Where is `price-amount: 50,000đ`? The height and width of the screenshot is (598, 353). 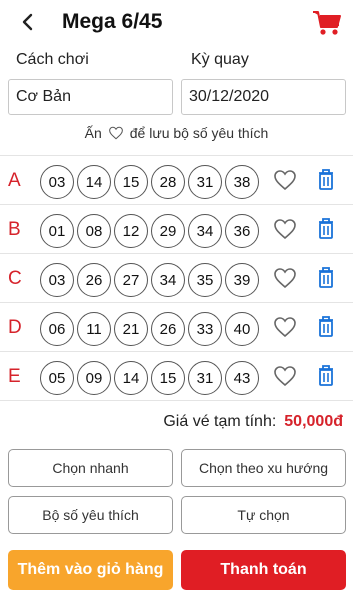
price-amount: 50,000đ is located at coordinates (313, 421).